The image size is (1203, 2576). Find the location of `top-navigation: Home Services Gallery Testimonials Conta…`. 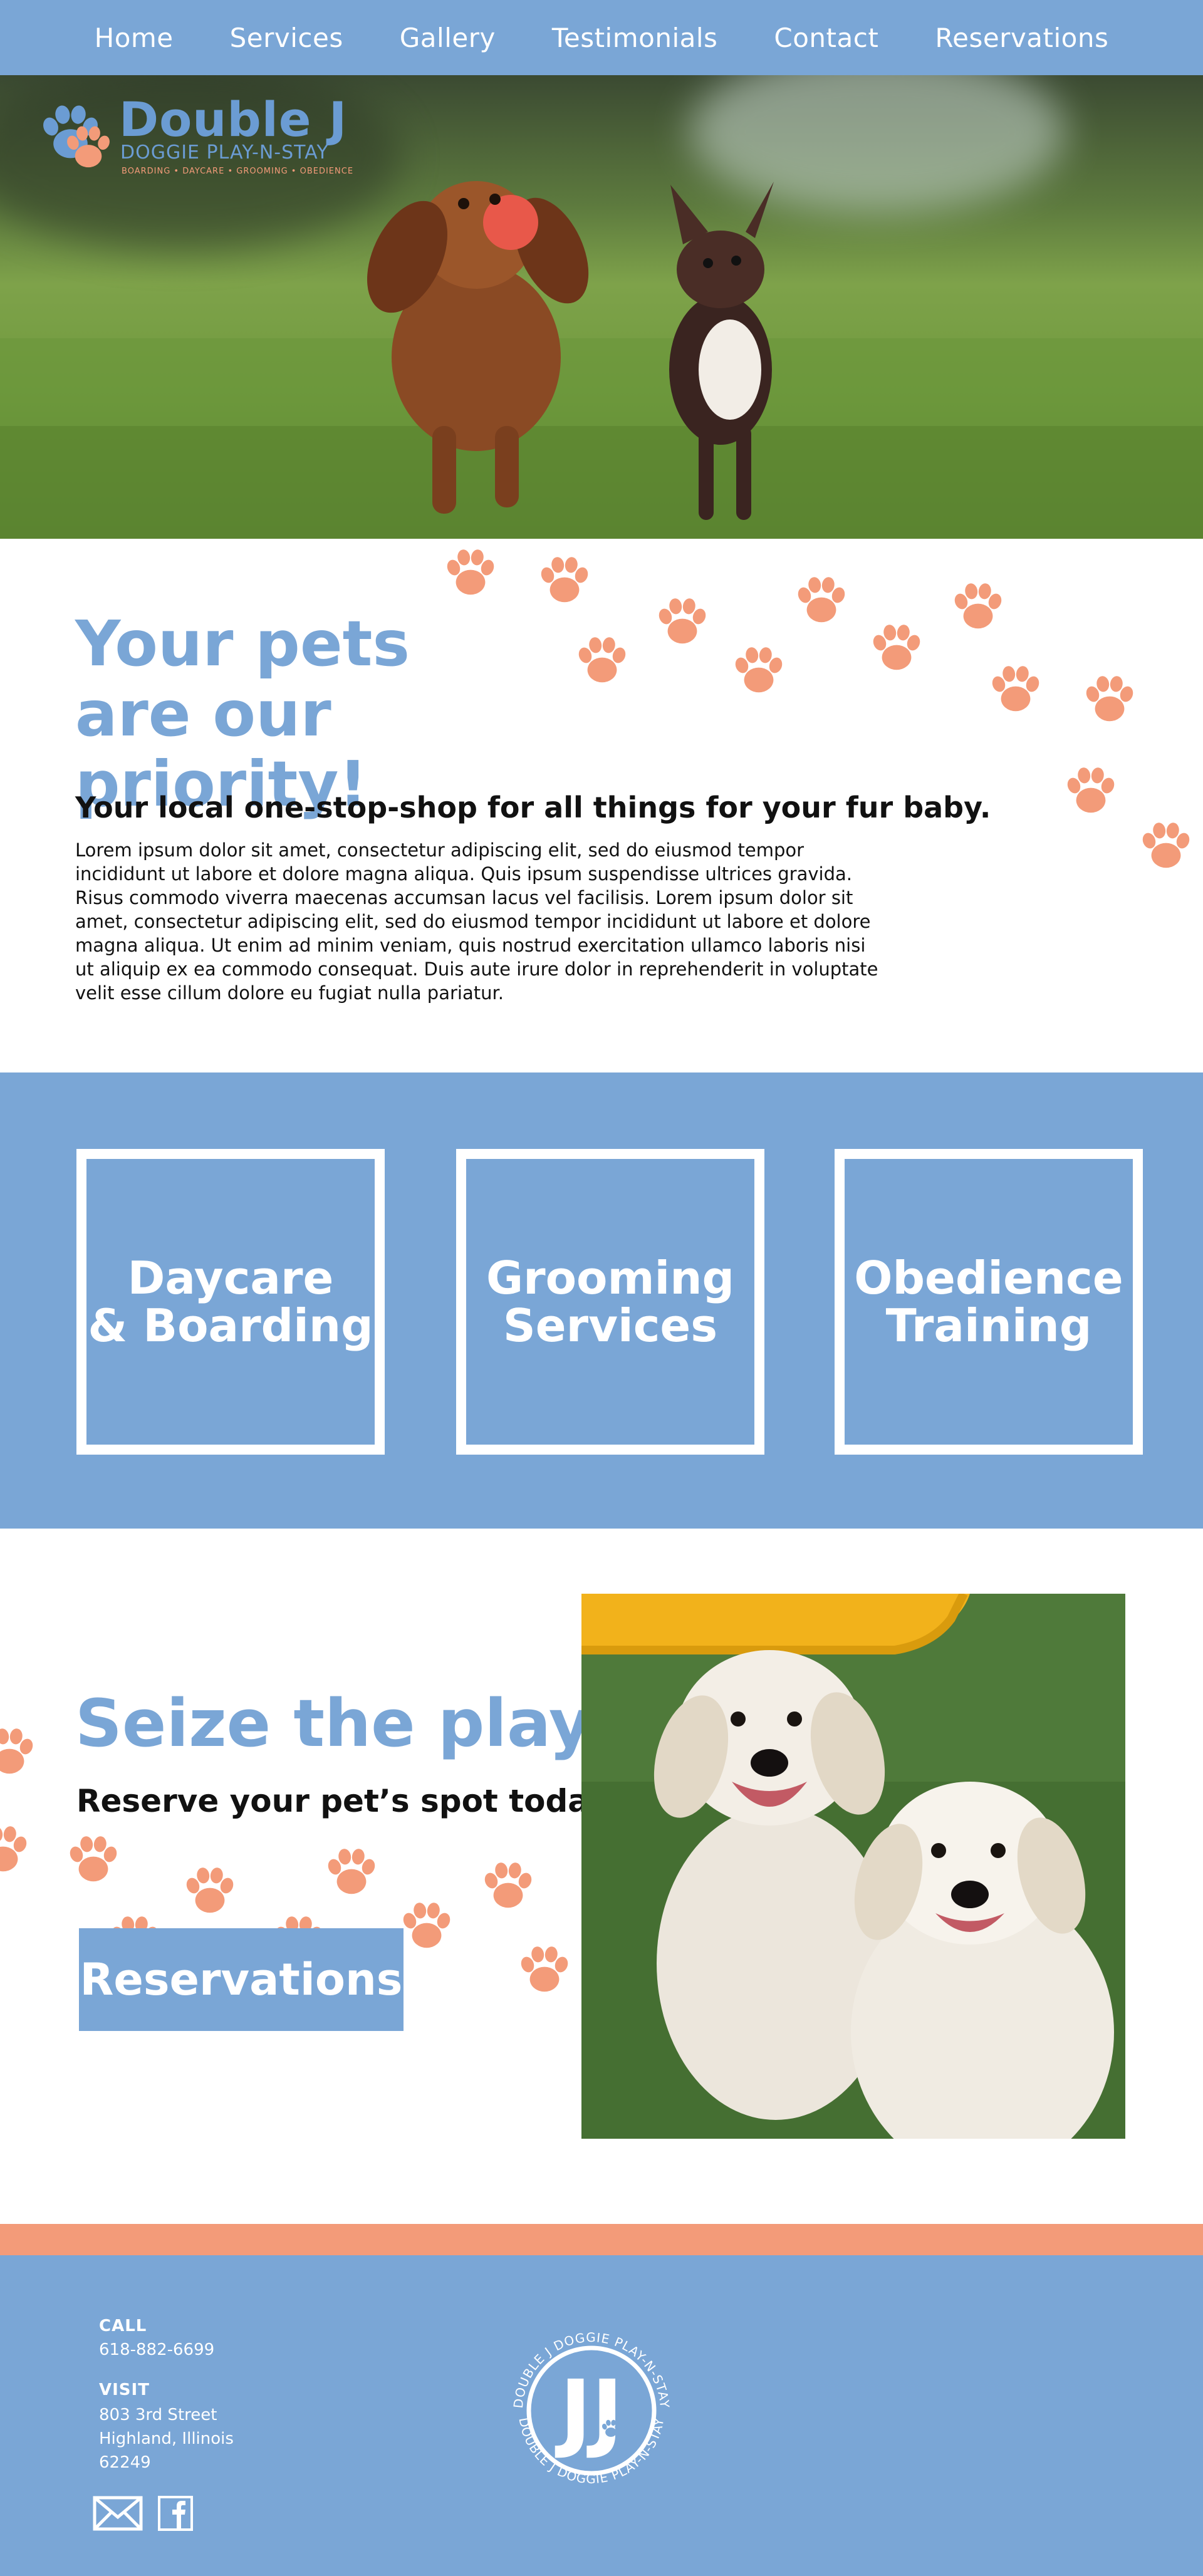

top-navigation: Home Services Gallery Testimonials Conta… is located at coordinates (601, 37).